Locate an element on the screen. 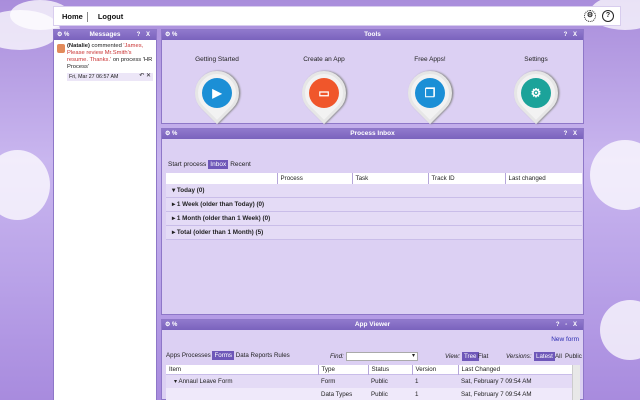 The height and width of the screenshot is (400, 640). nav-divider is located at coordinates (90, 17).